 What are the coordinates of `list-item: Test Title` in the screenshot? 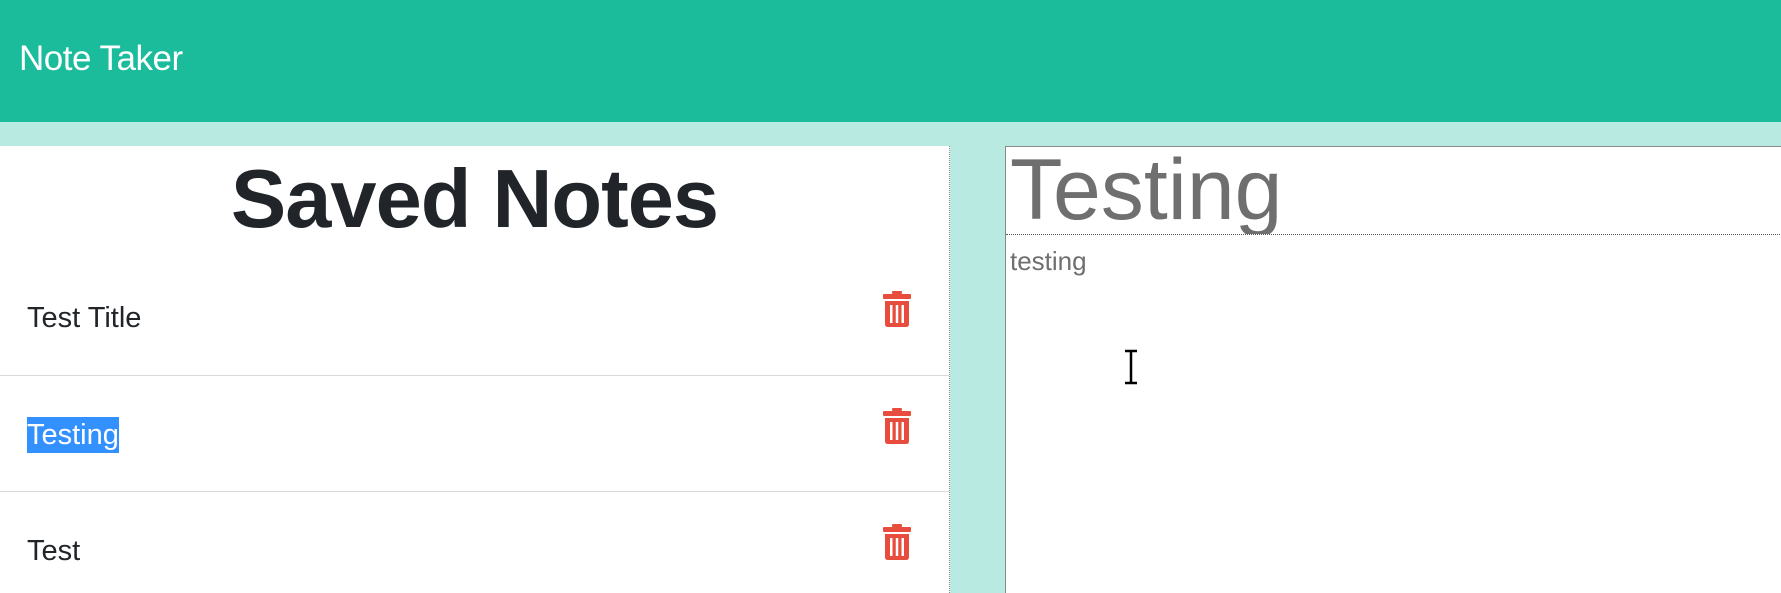 It's located at (474, 317).